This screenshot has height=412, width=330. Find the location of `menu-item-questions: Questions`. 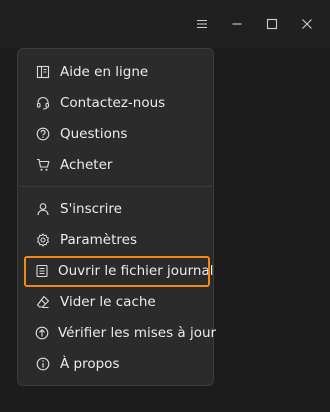

menu-item-questions: Questions is located at coordinates (116, 134).